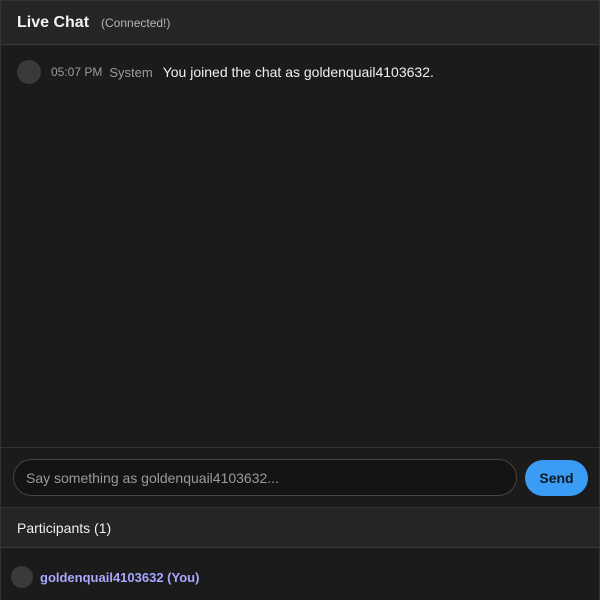 This screenshot has width=600, height=600. Describe the element at coordinates (556, 478) in the screenshot. I see `send-button: Send` at that location.